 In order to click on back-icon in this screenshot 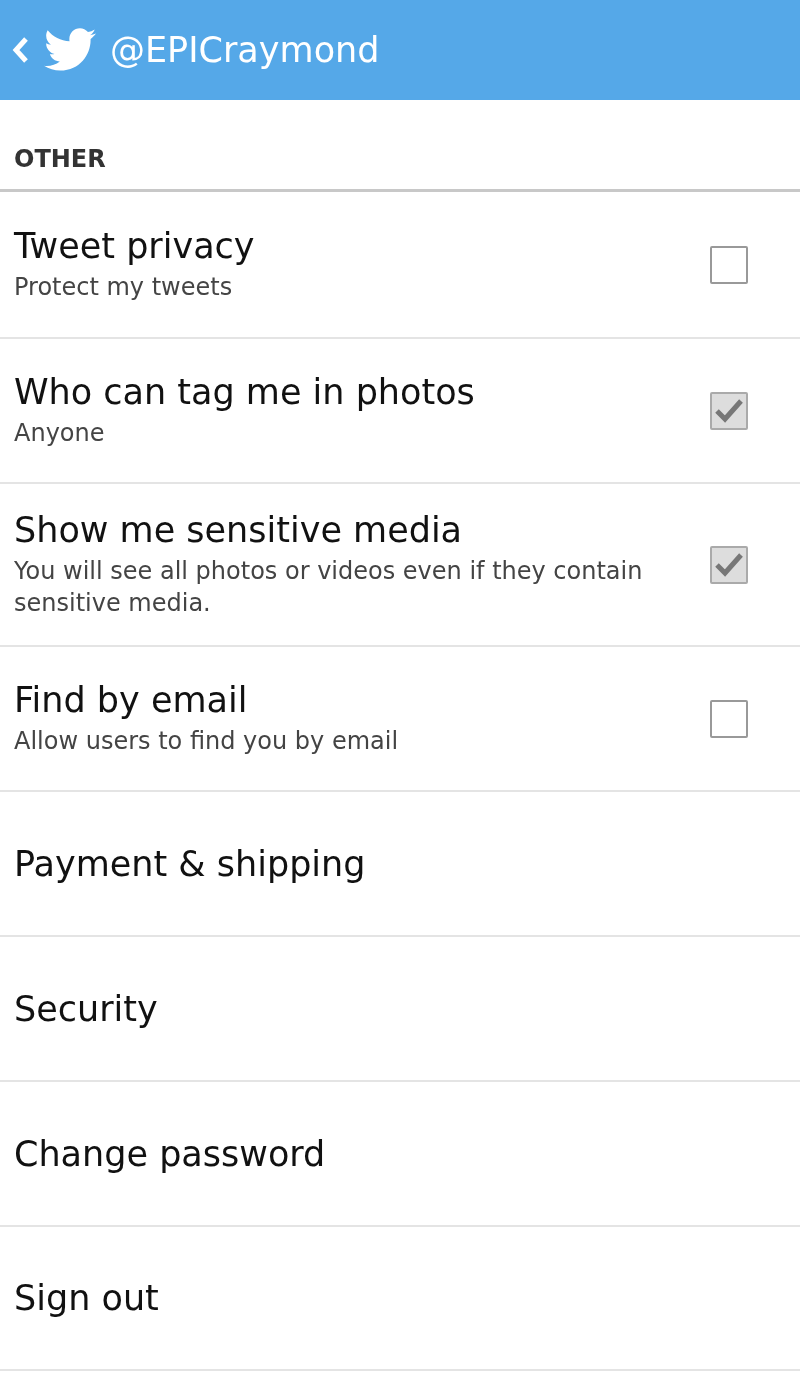, I will do `click(21, 50)`.